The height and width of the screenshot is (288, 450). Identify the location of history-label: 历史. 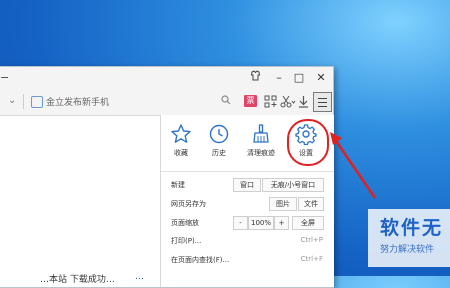
(219, 153).